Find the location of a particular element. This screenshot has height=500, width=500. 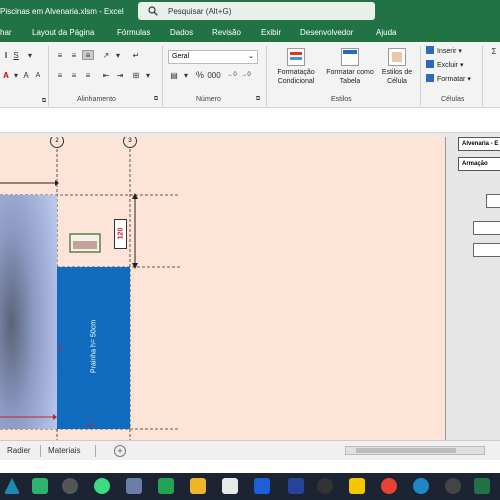

horizontal-scrollbar is located at coordinates (415, 450).